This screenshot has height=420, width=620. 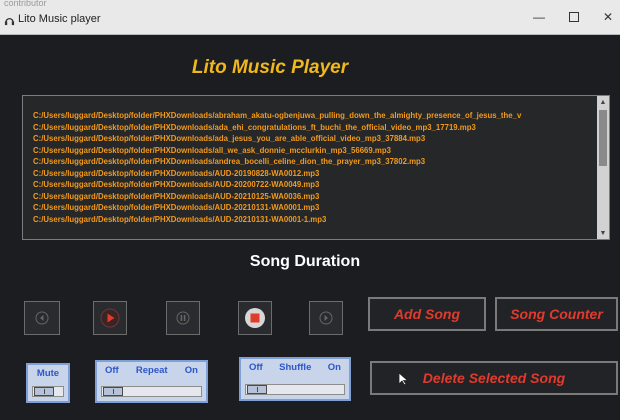 I want to click on repeat-on-label: On, so click(x=191, y=370).